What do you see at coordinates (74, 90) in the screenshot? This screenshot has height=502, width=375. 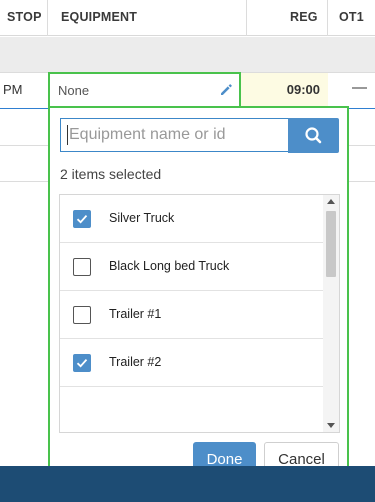 I see `equipment-value: None` at bounding box center [74, 90].